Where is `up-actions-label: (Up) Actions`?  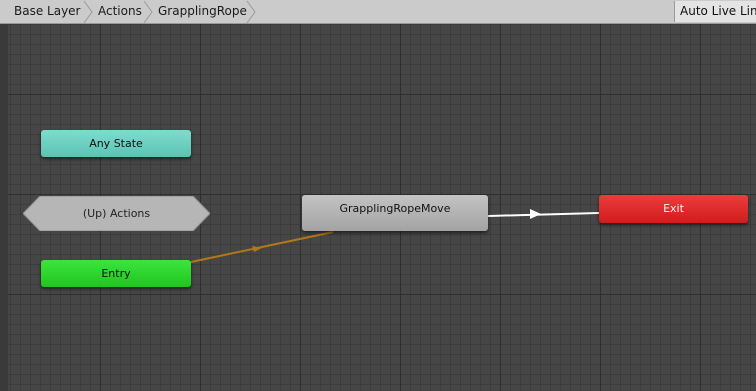
up-actions-label: (Up) Actions is located at coordinates (116, 213).